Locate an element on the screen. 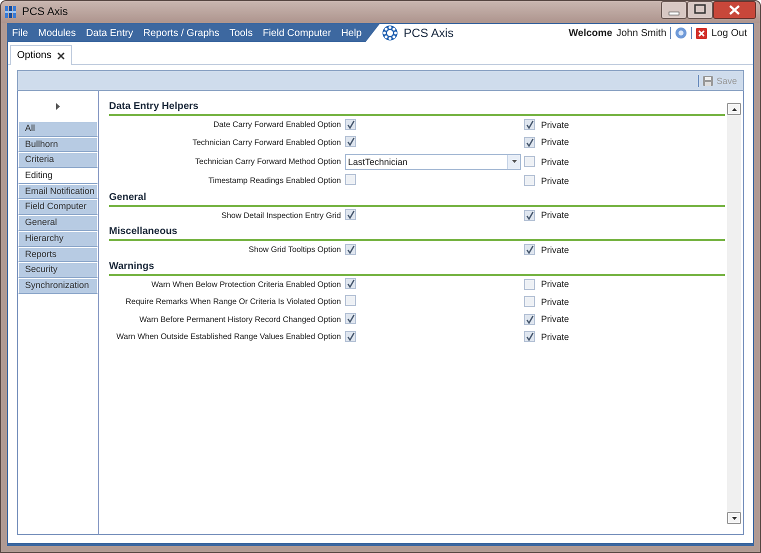  option-label: Timestamp Readings Enabled Option is located at coordinates (274, 181).